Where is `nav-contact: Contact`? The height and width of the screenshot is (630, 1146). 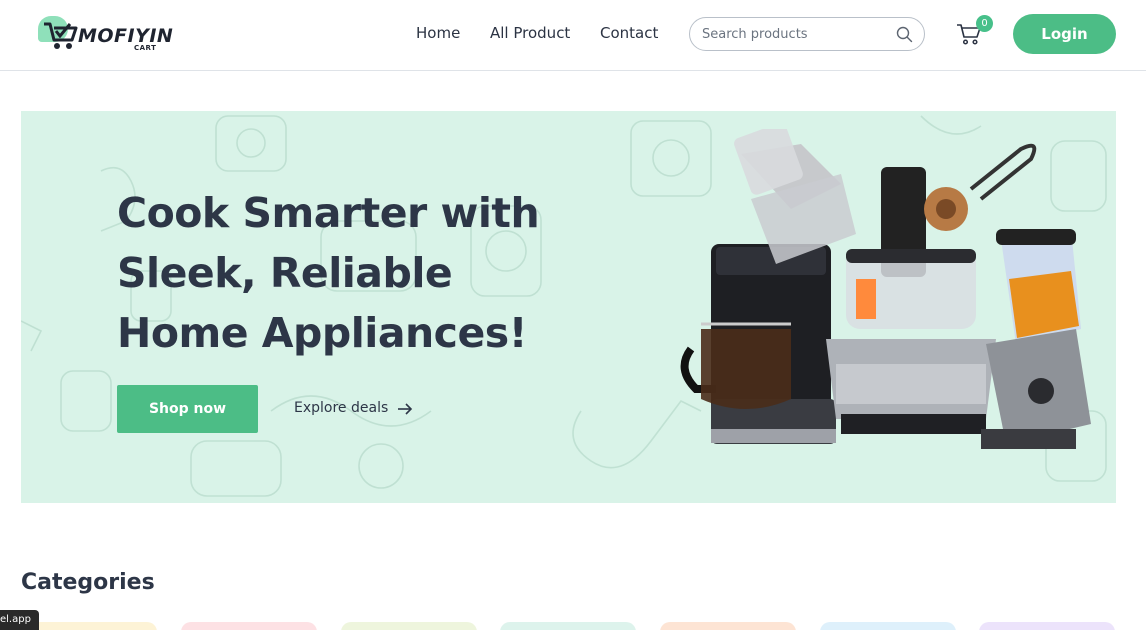
nav-contact: Contact is located at coordinates (629, 33).